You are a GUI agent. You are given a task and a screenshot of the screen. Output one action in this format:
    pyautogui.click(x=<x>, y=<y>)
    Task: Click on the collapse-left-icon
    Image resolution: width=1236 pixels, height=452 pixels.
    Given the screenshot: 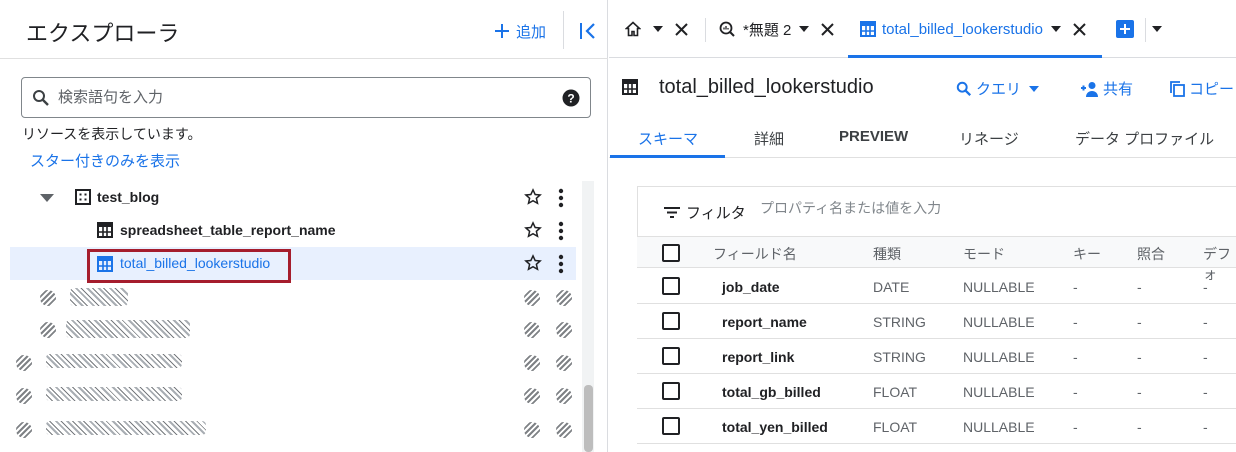 What is the action you would take?
    pyautogui.click(x=587, y=31)
    